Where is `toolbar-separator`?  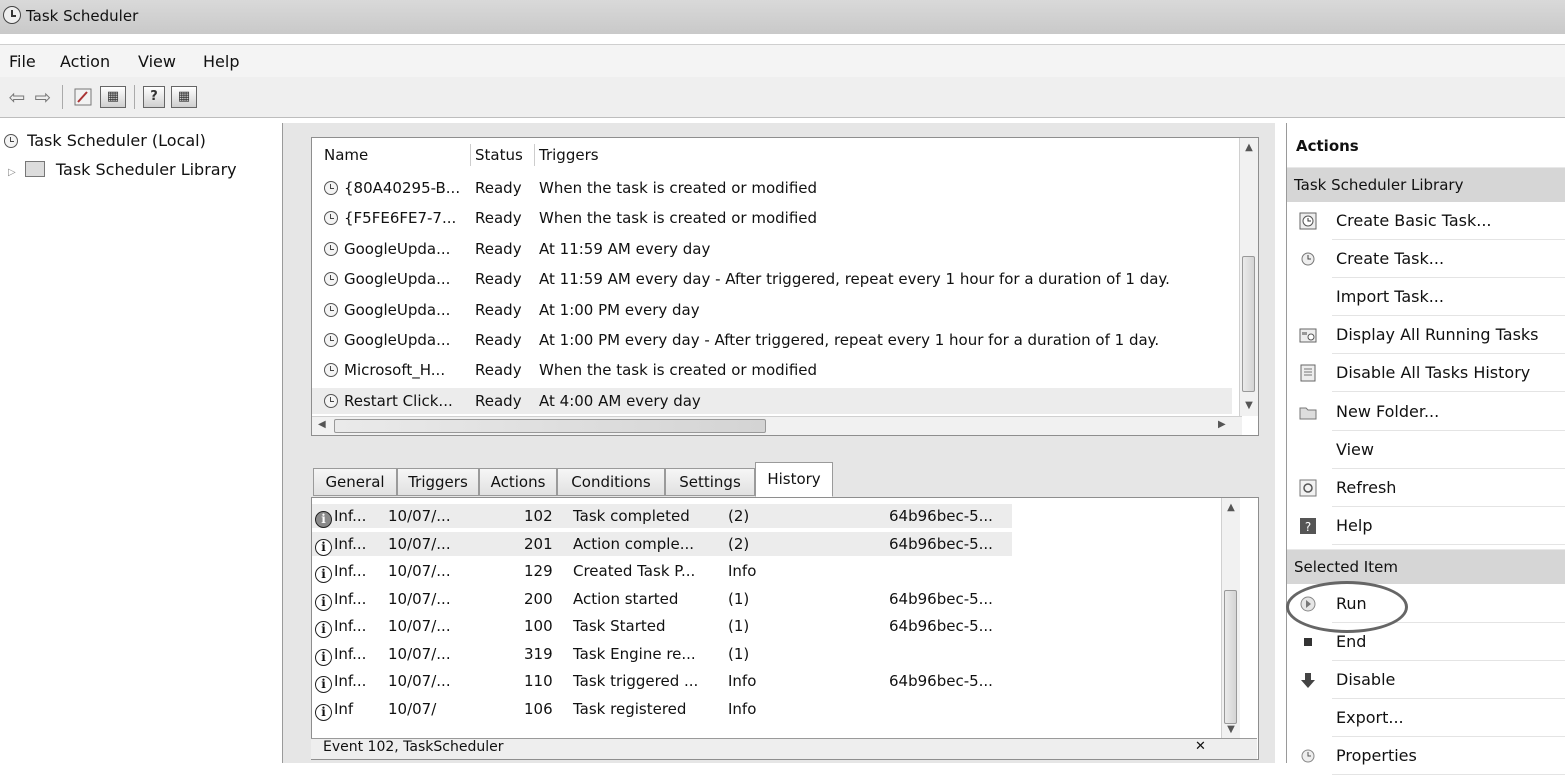 toolbar-separator is located at coordinates (62, 97).